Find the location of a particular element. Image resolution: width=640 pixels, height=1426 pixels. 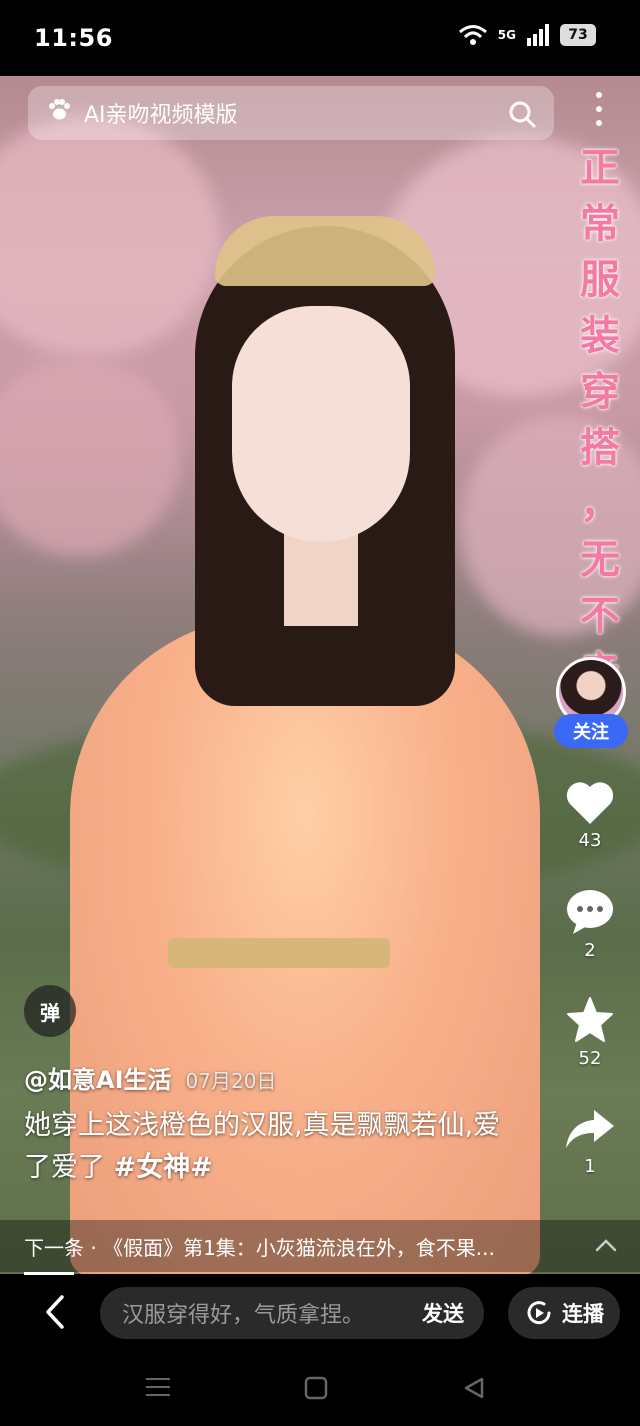

back-triangle-icon is located at coordinates (474, 1390).